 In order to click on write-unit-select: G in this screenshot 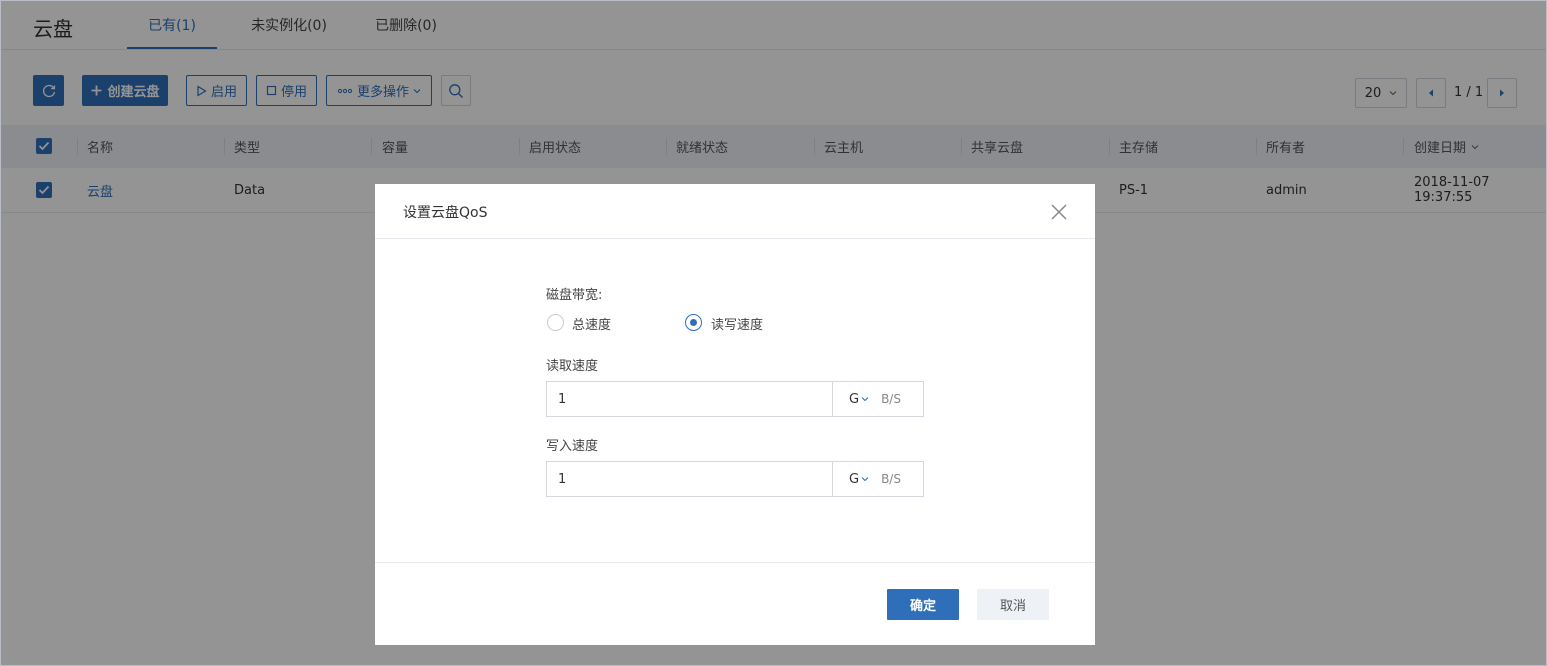, I will do `click(859, 479)`.